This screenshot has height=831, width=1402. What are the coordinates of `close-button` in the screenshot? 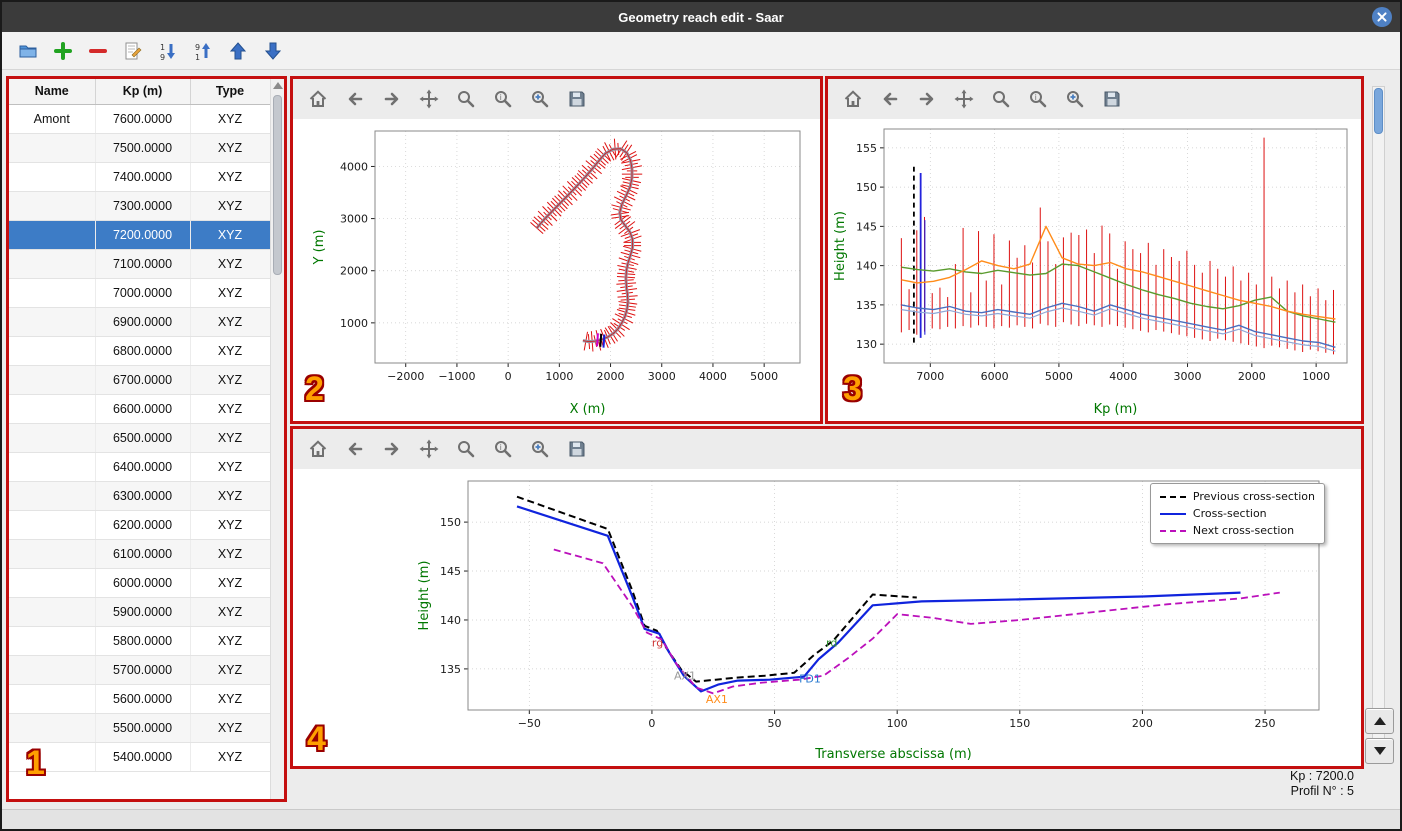 It's located at (1382, 17).